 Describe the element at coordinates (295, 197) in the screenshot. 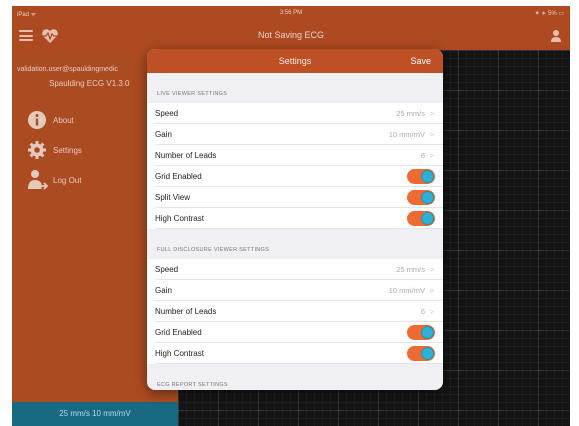

I see `live-split-row: Split View` at that location.